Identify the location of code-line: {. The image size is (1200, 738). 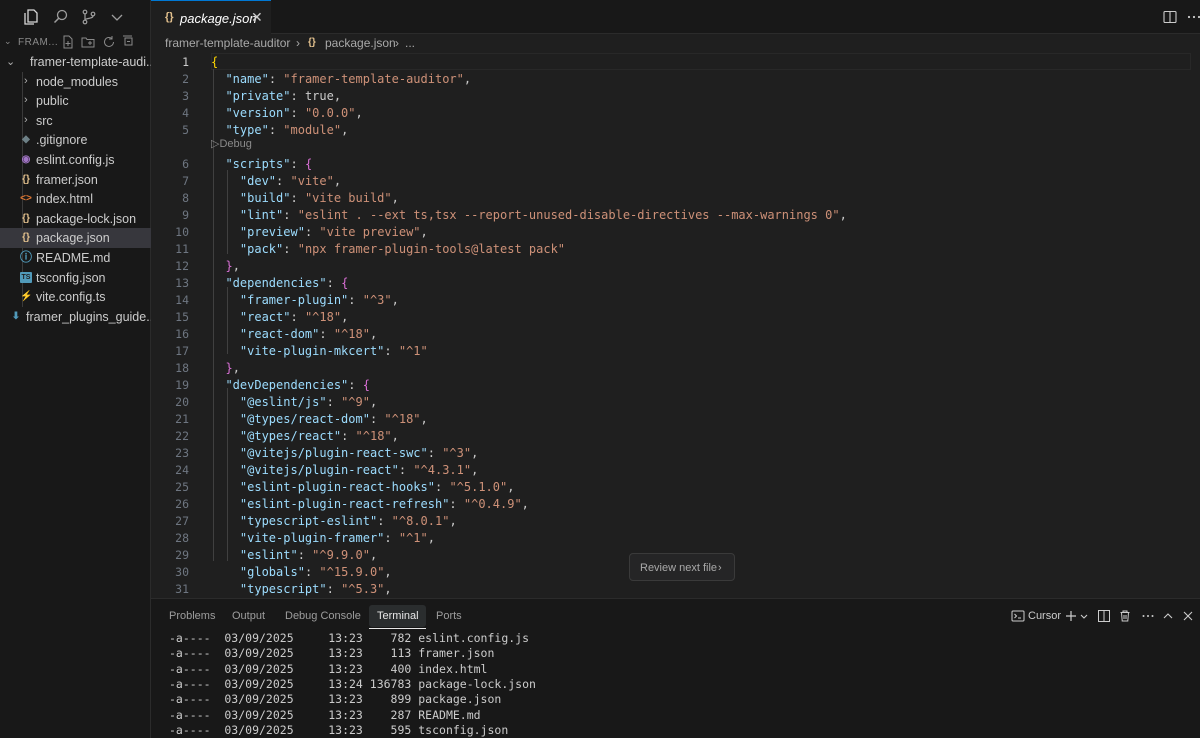
(214, 62).